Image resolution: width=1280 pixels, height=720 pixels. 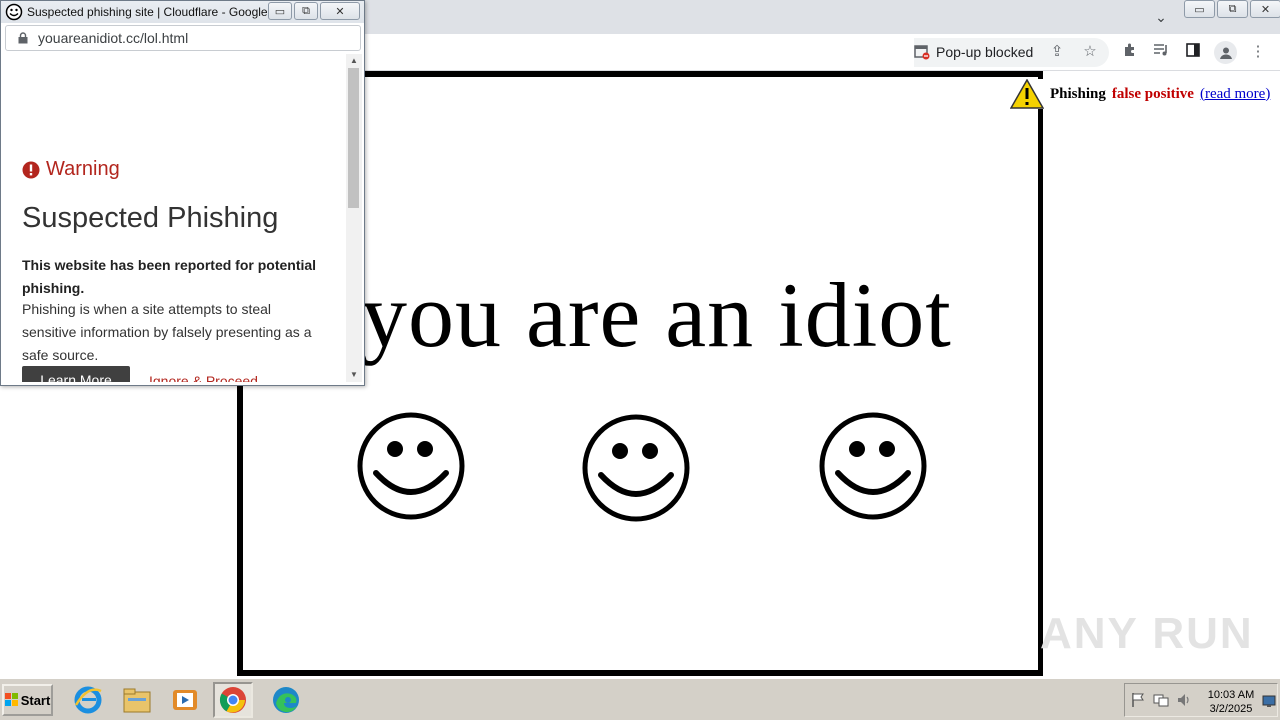 What do you see at coordinates (280, 11) in the screenshot?
I see `popup-minimize-button: ▭` at bounding box center [280, 11].